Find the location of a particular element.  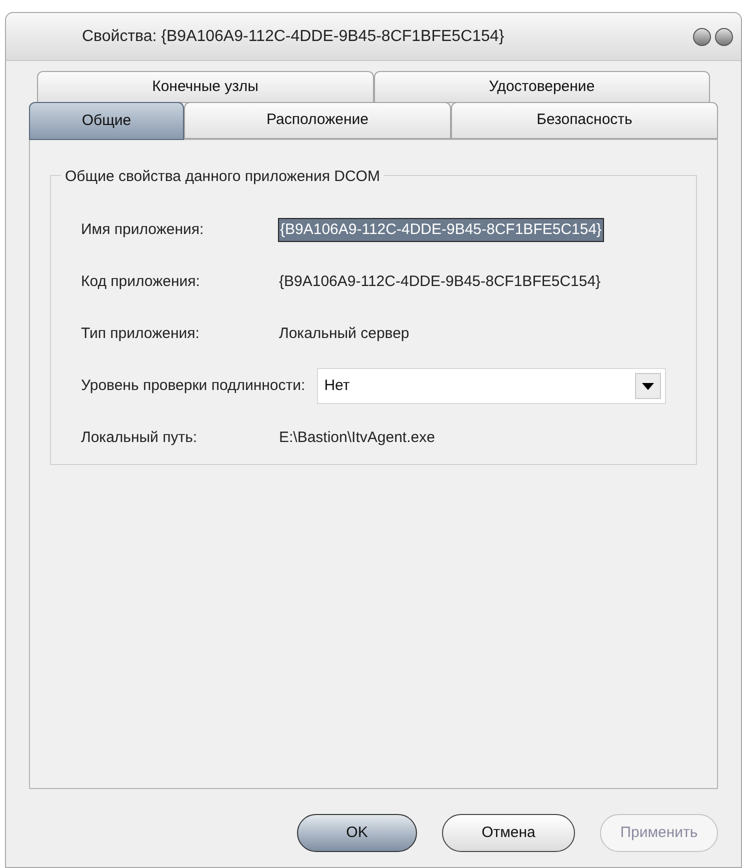

field-label: Уровень проверки подлинности: is located at coordinates (193, 386).